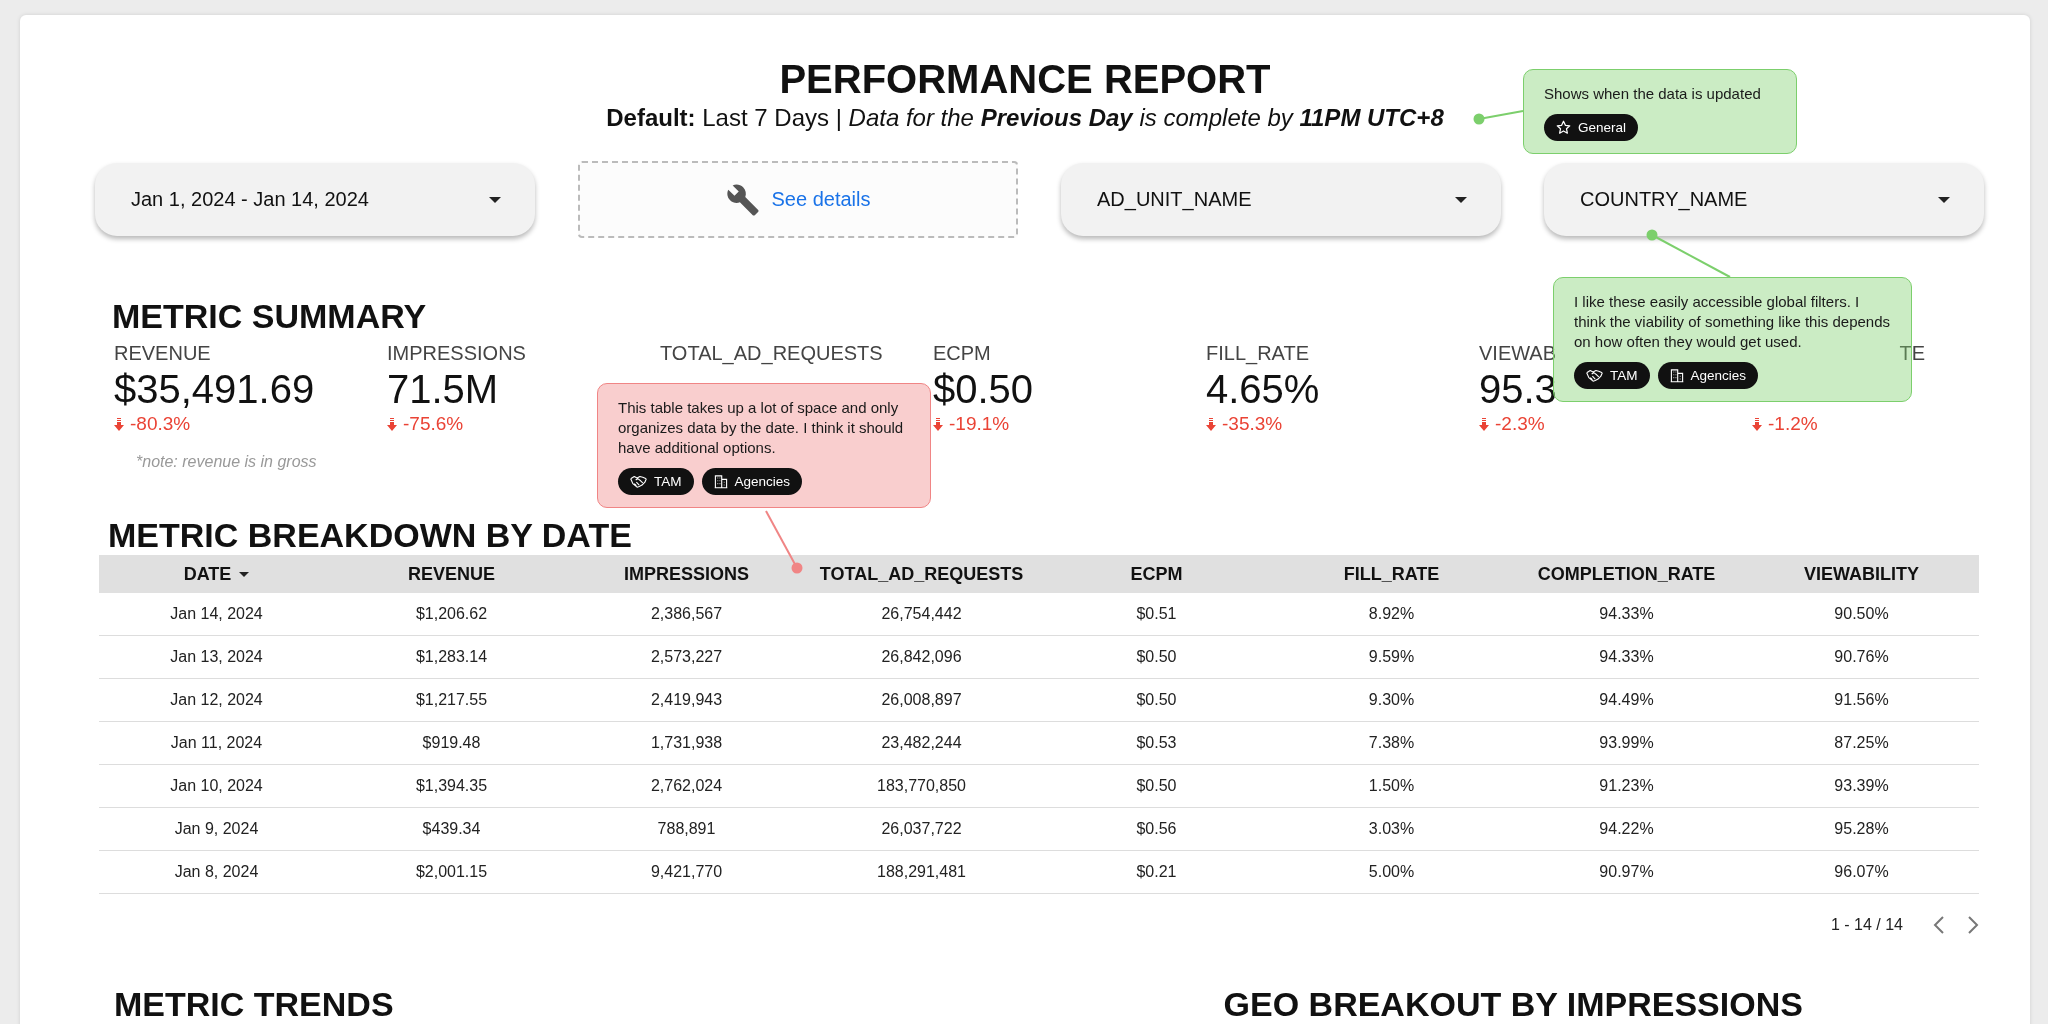  Describe the element at coordinates (1626, 829) in the screenshot. I see `table-cell-text: 94.22%` at that location.